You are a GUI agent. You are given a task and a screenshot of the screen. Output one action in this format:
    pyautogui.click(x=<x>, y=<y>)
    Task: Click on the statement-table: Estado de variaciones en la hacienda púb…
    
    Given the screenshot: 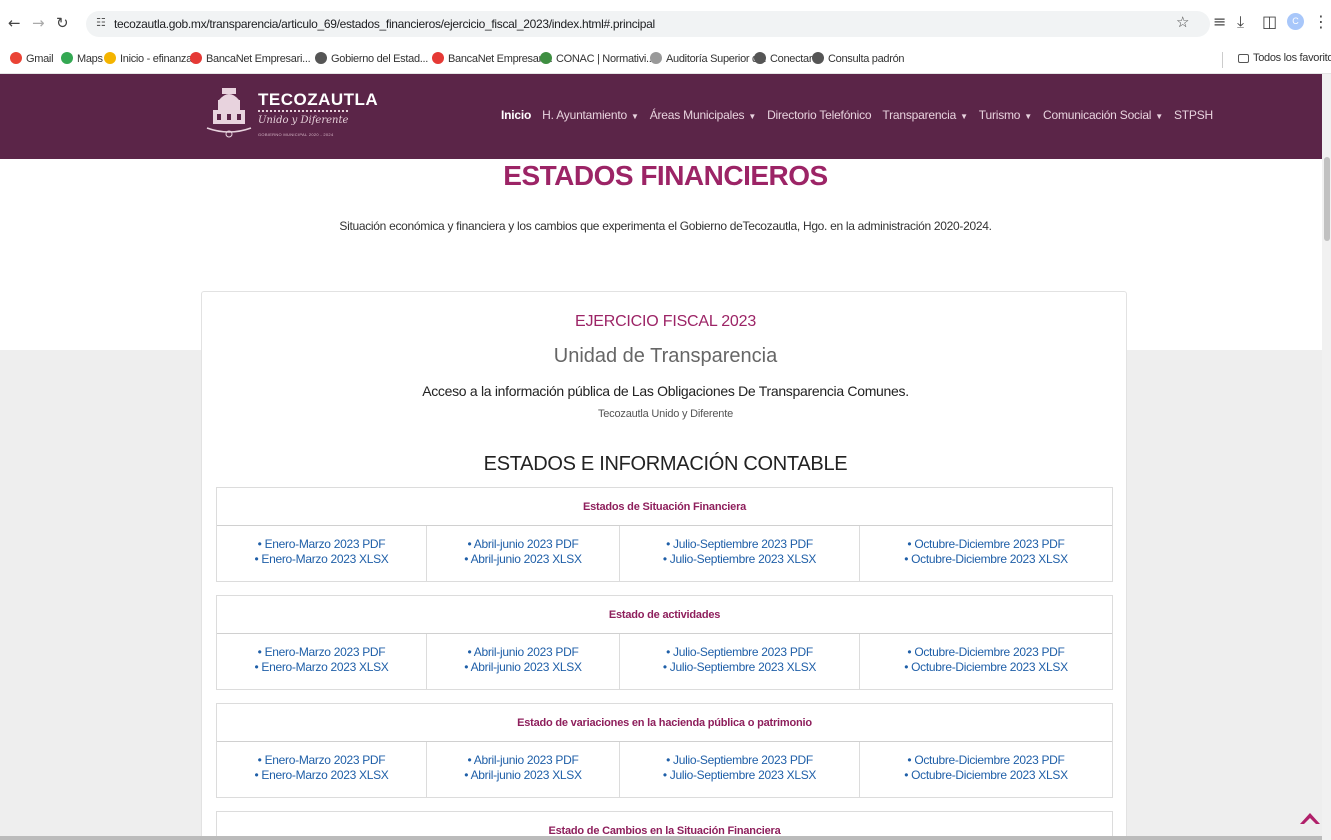 What is the action you would take?
    pyautogui.click(x=664, y=750)
    